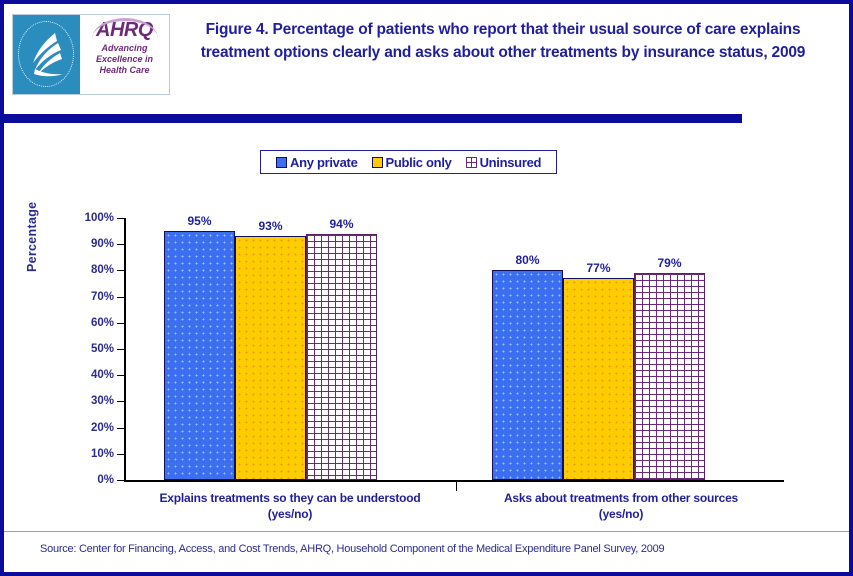 This screenshot has width=853, height=576. What do you see at coordinates (598, 268) in the screenshot?
I see `bar-value-label-public-only-group-2: 77%` at bounding box center [598, 268].